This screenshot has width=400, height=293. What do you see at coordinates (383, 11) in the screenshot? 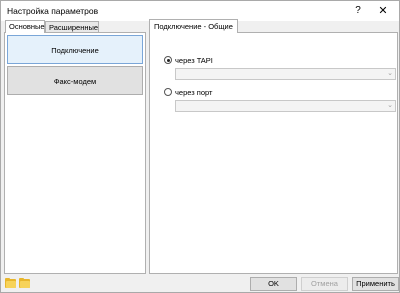
I see `close-button: ✕` at bounding box center [383, 11].